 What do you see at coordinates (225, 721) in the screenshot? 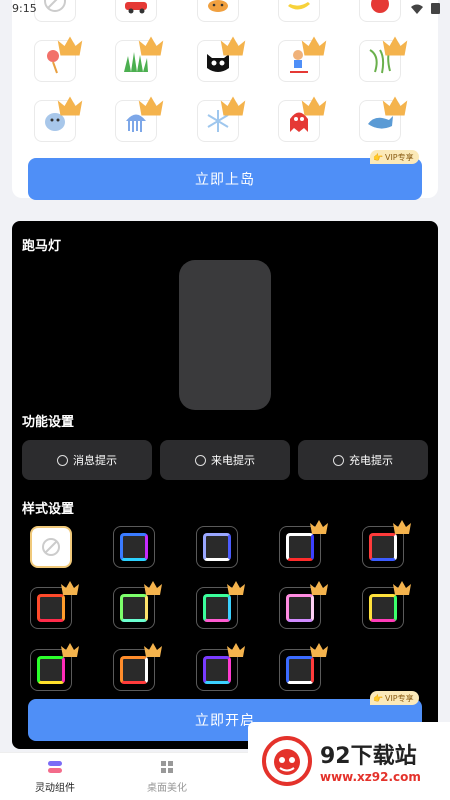
I see `enable-button-label: 立即开启` at bounding box center [225, 721].